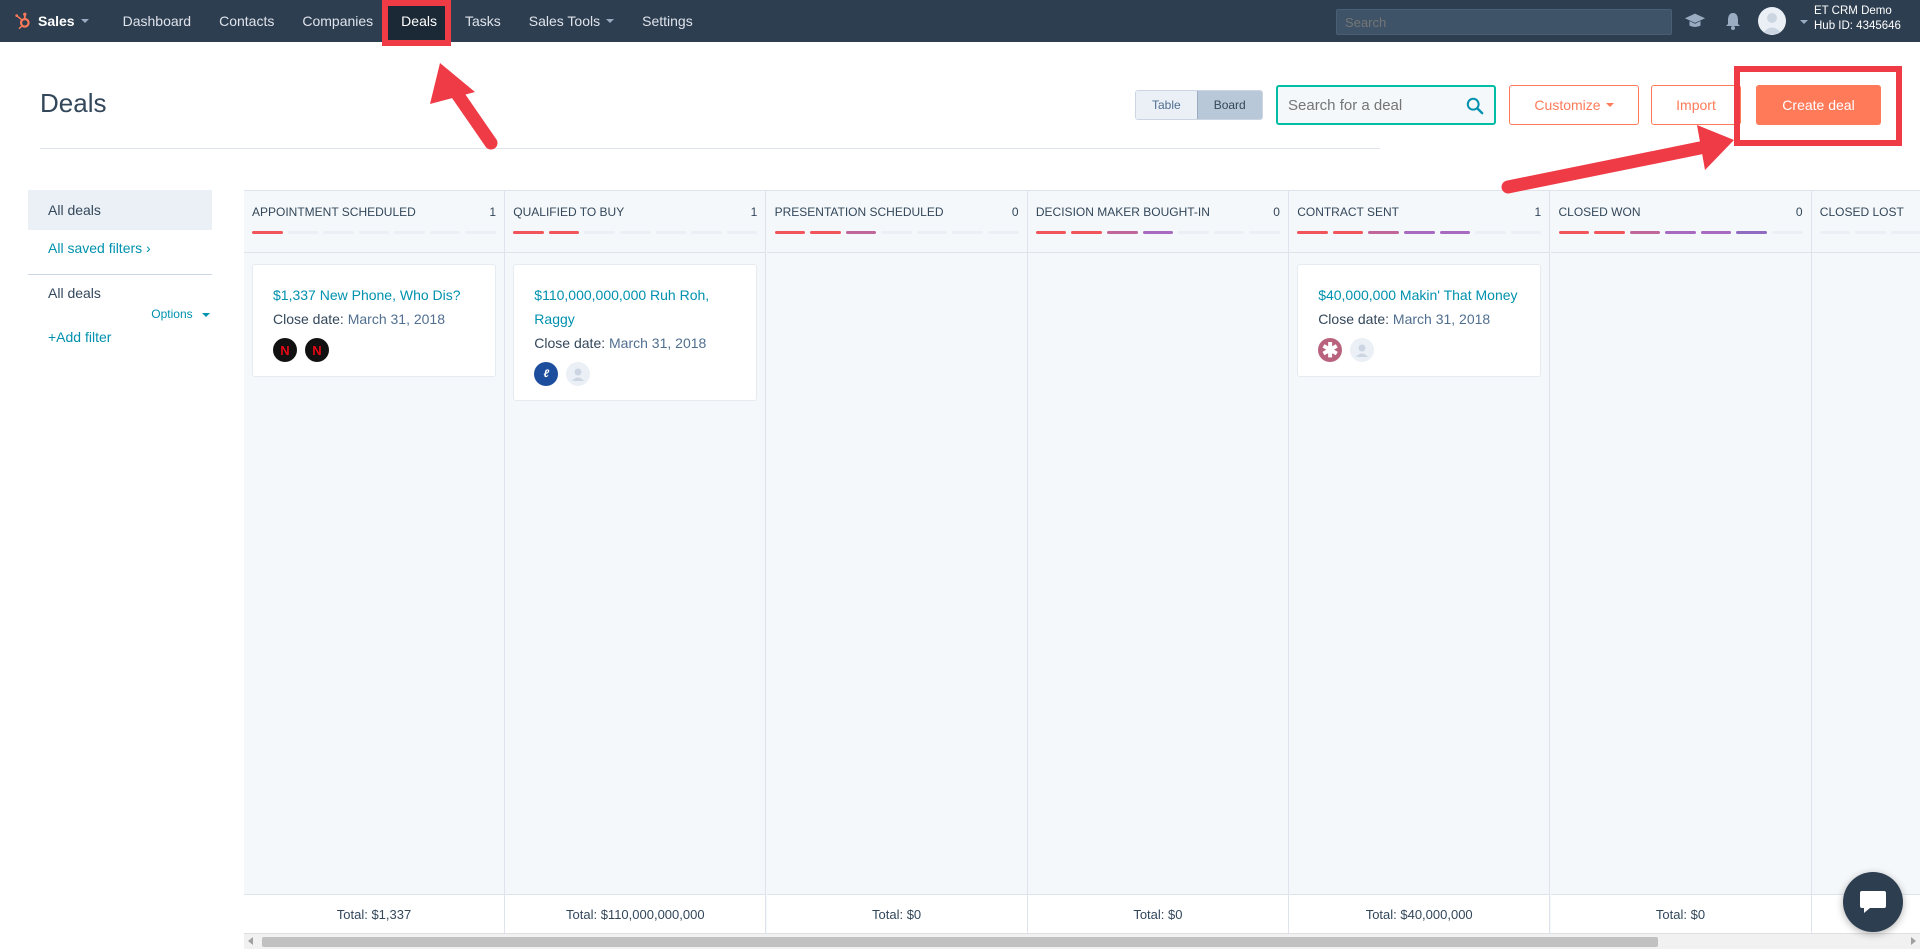  I want to click on annotation-arrows, so click(1082, 128).